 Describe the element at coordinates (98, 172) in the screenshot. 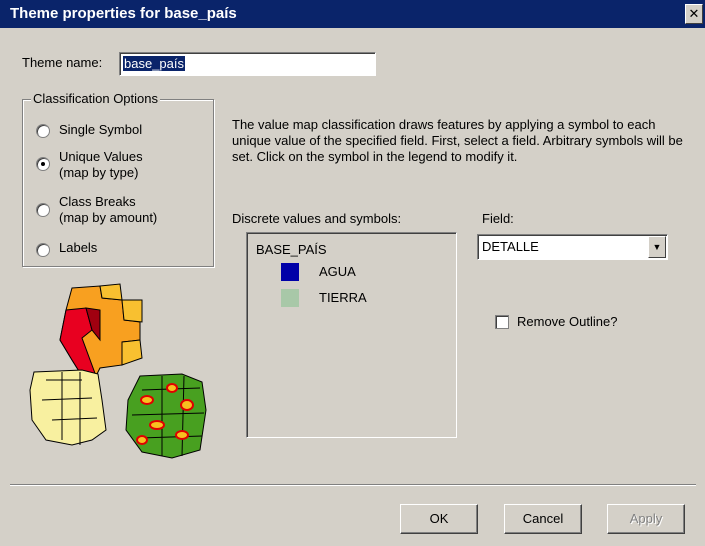

I see `radio-unique-values-sublabel: (map by type)` at that location.